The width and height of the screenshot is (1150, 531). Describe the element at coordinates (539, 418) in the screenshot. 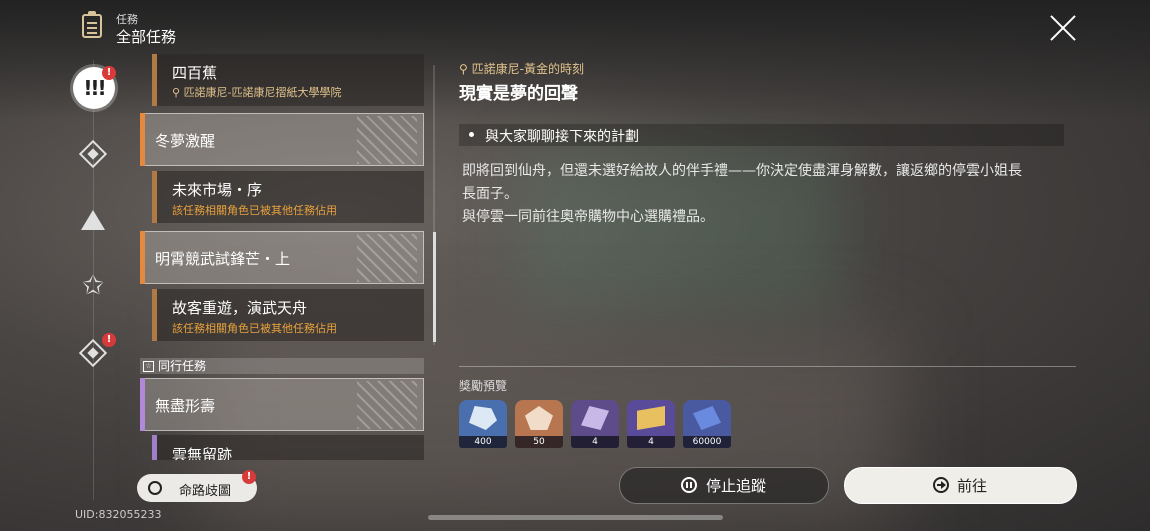

I see `ore-icon` at that location.